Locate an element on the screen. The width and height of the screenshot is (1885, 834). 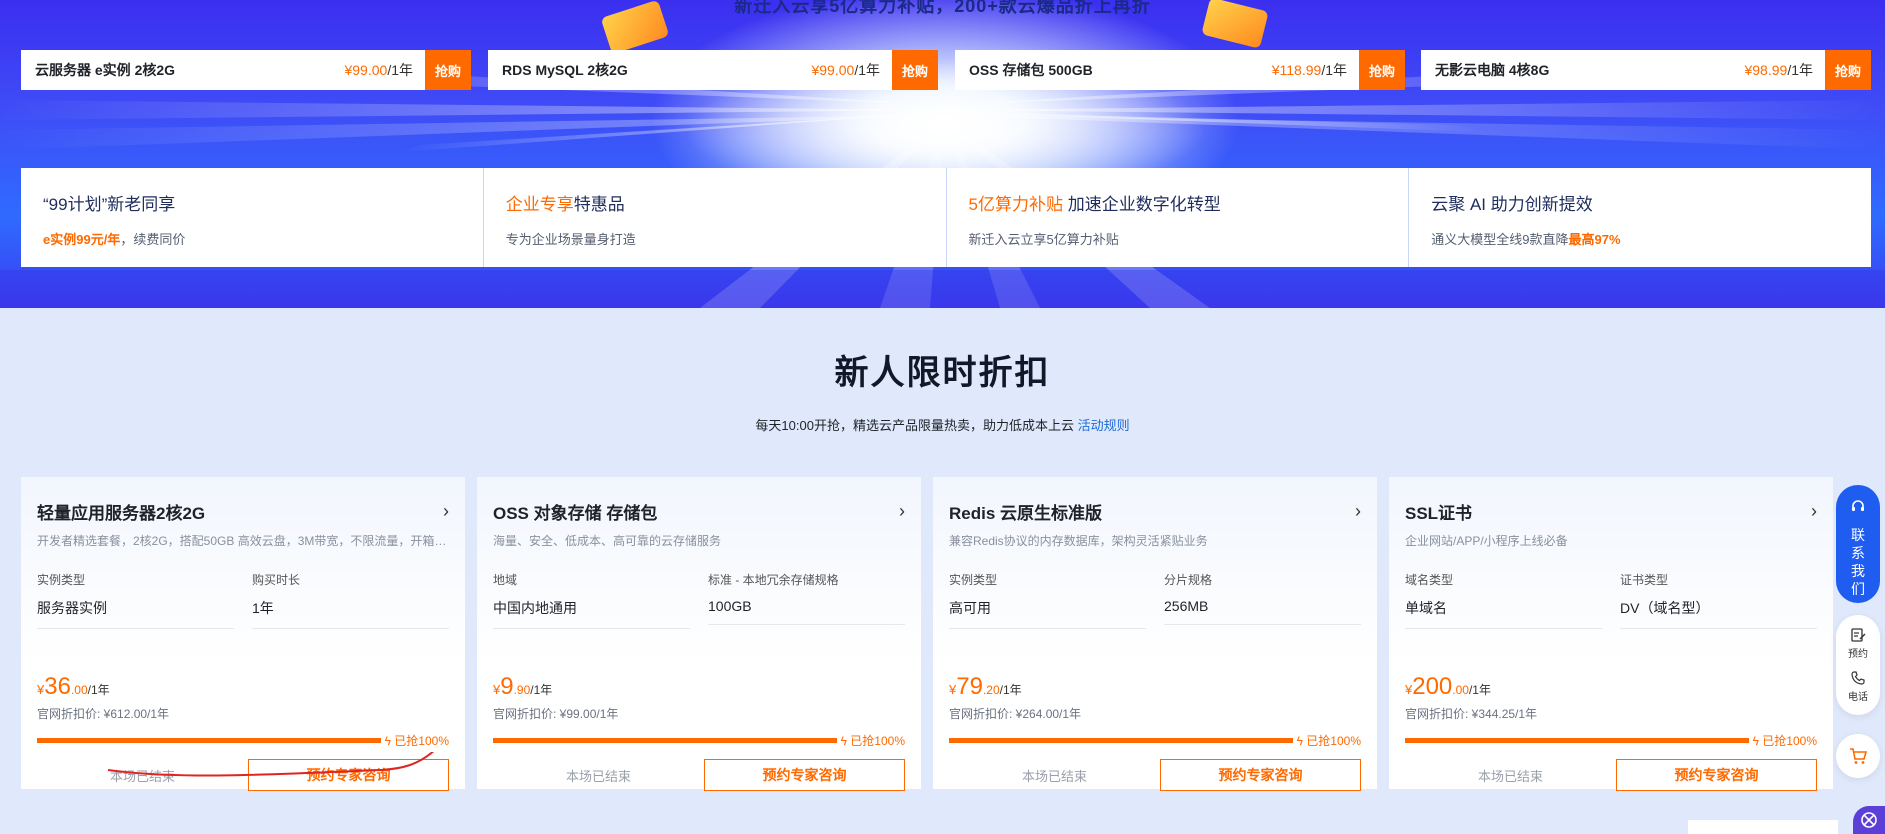
sale-price: ¥9.90/1年 is located at coordinates (523, 686).